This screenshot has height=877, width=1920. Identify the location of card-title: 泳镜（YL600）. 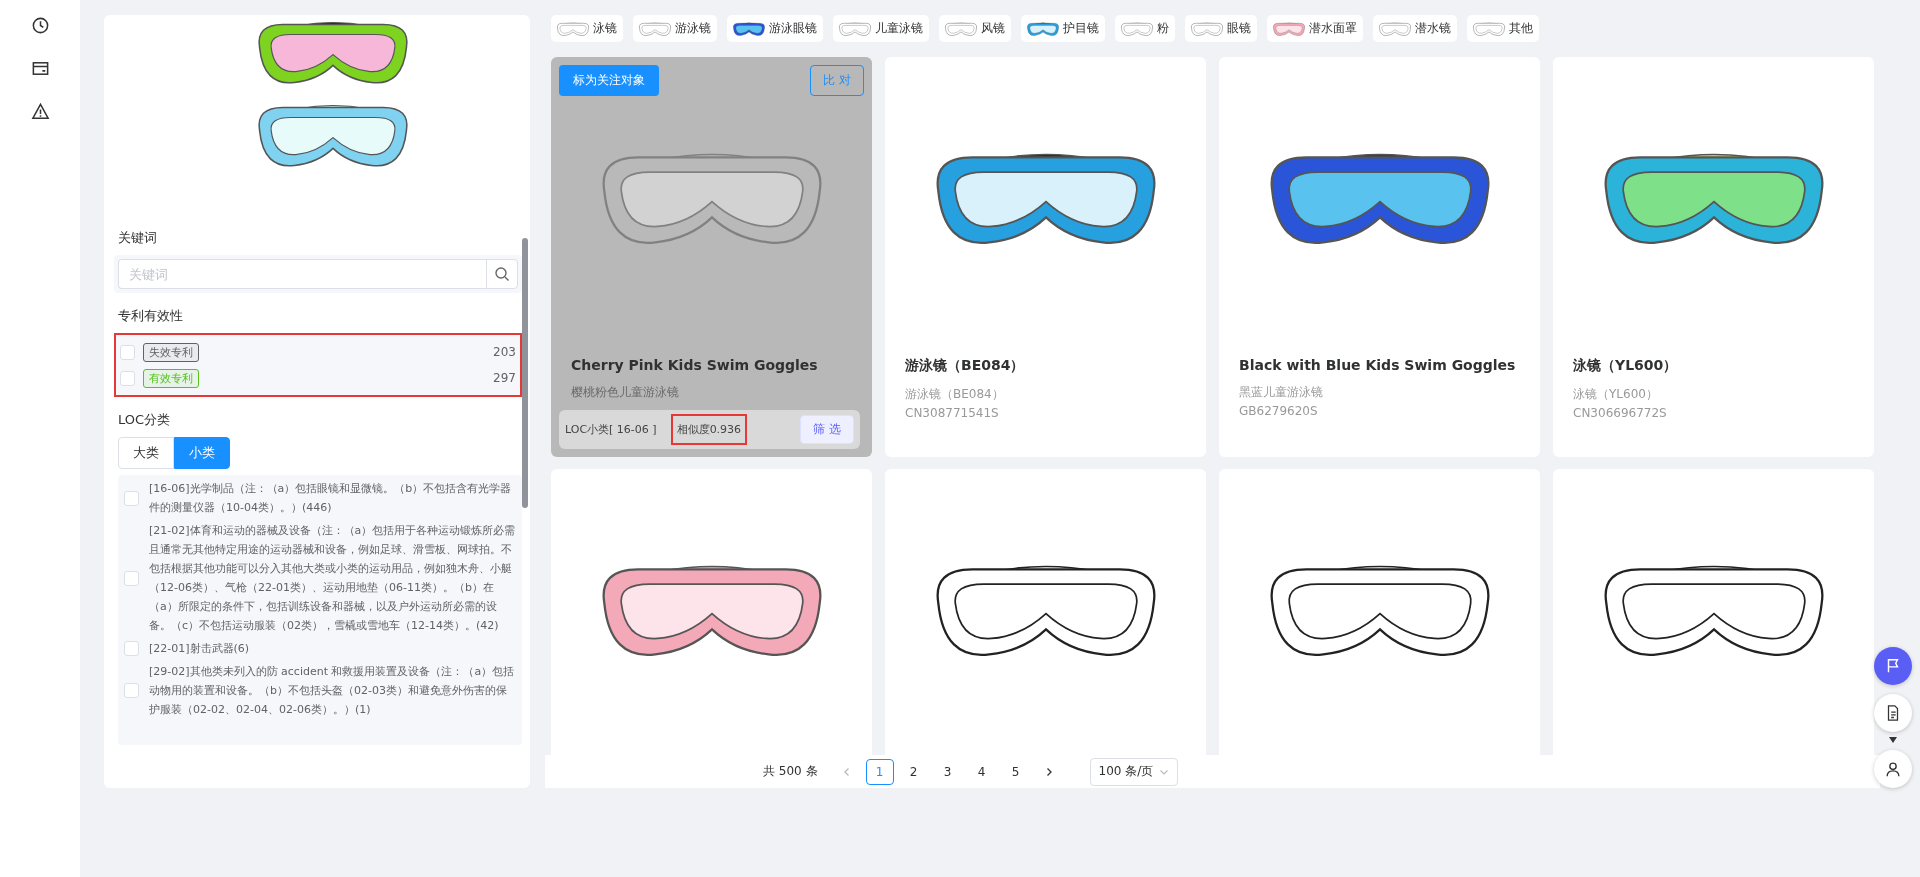
(1625, 366).